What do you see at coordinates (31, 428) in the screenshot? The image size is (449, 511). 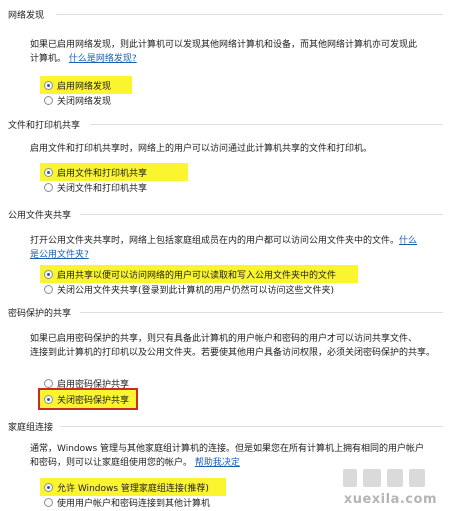 I see `section-header: 家庭组连接` at bounding box center [31, 428].